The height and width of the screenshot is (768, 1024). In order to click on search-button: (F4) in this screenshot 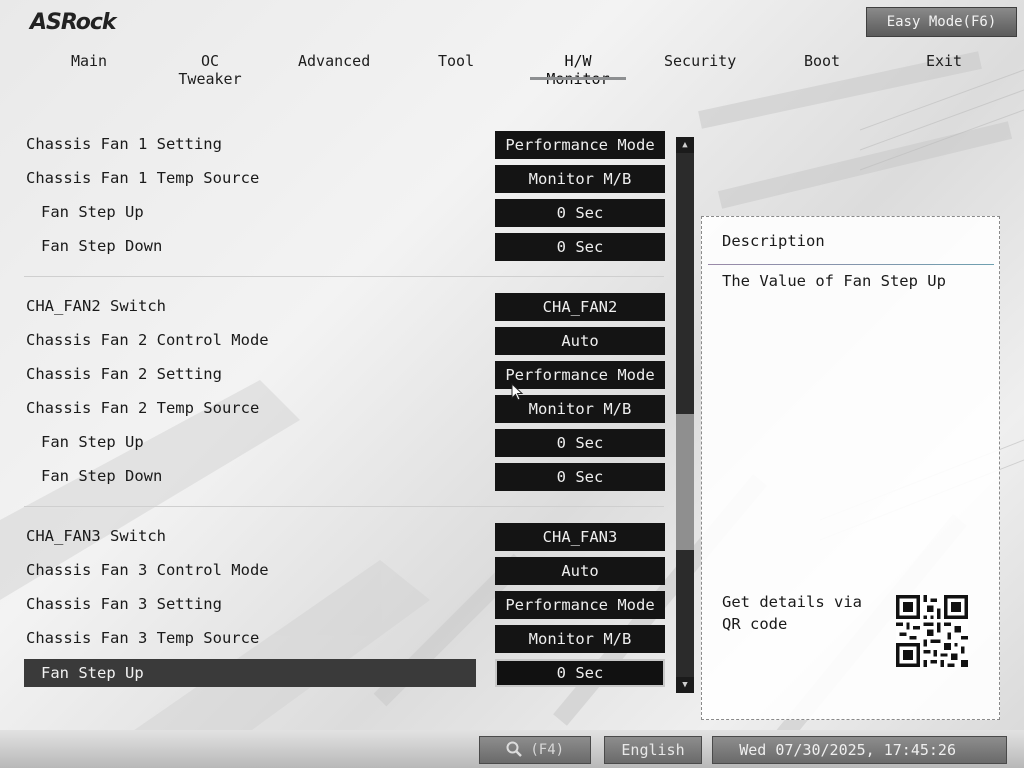, I will do `click(535, 750)`.